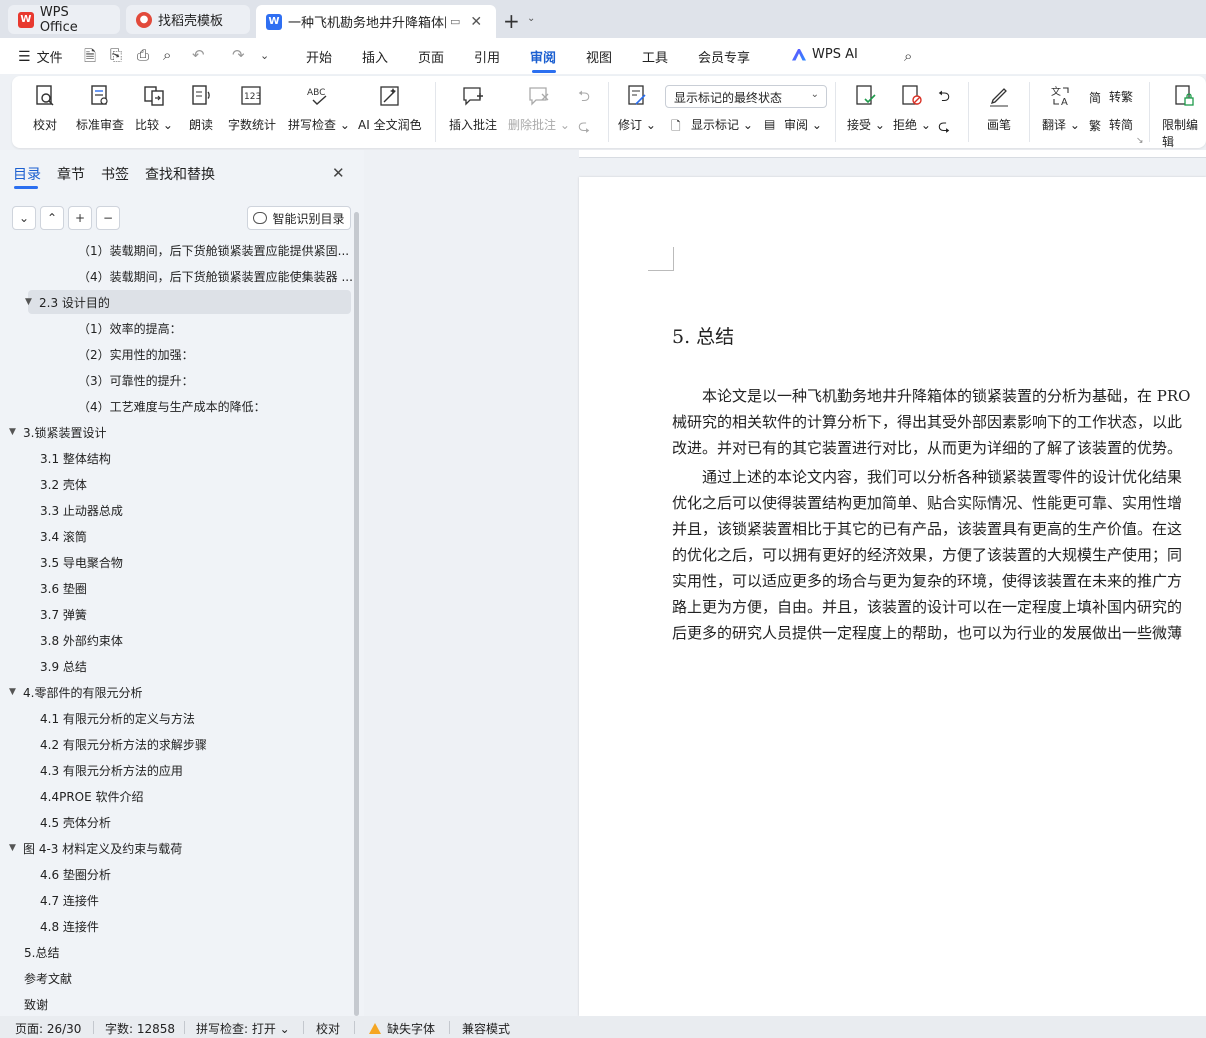 Image resolution: width=1206 pixels, height=1038 pixels. What do you see at coordinates (130, 328) in the screenshot?
I see `toc-item: （1）效率的提高：` at bounding box center [130, 328].